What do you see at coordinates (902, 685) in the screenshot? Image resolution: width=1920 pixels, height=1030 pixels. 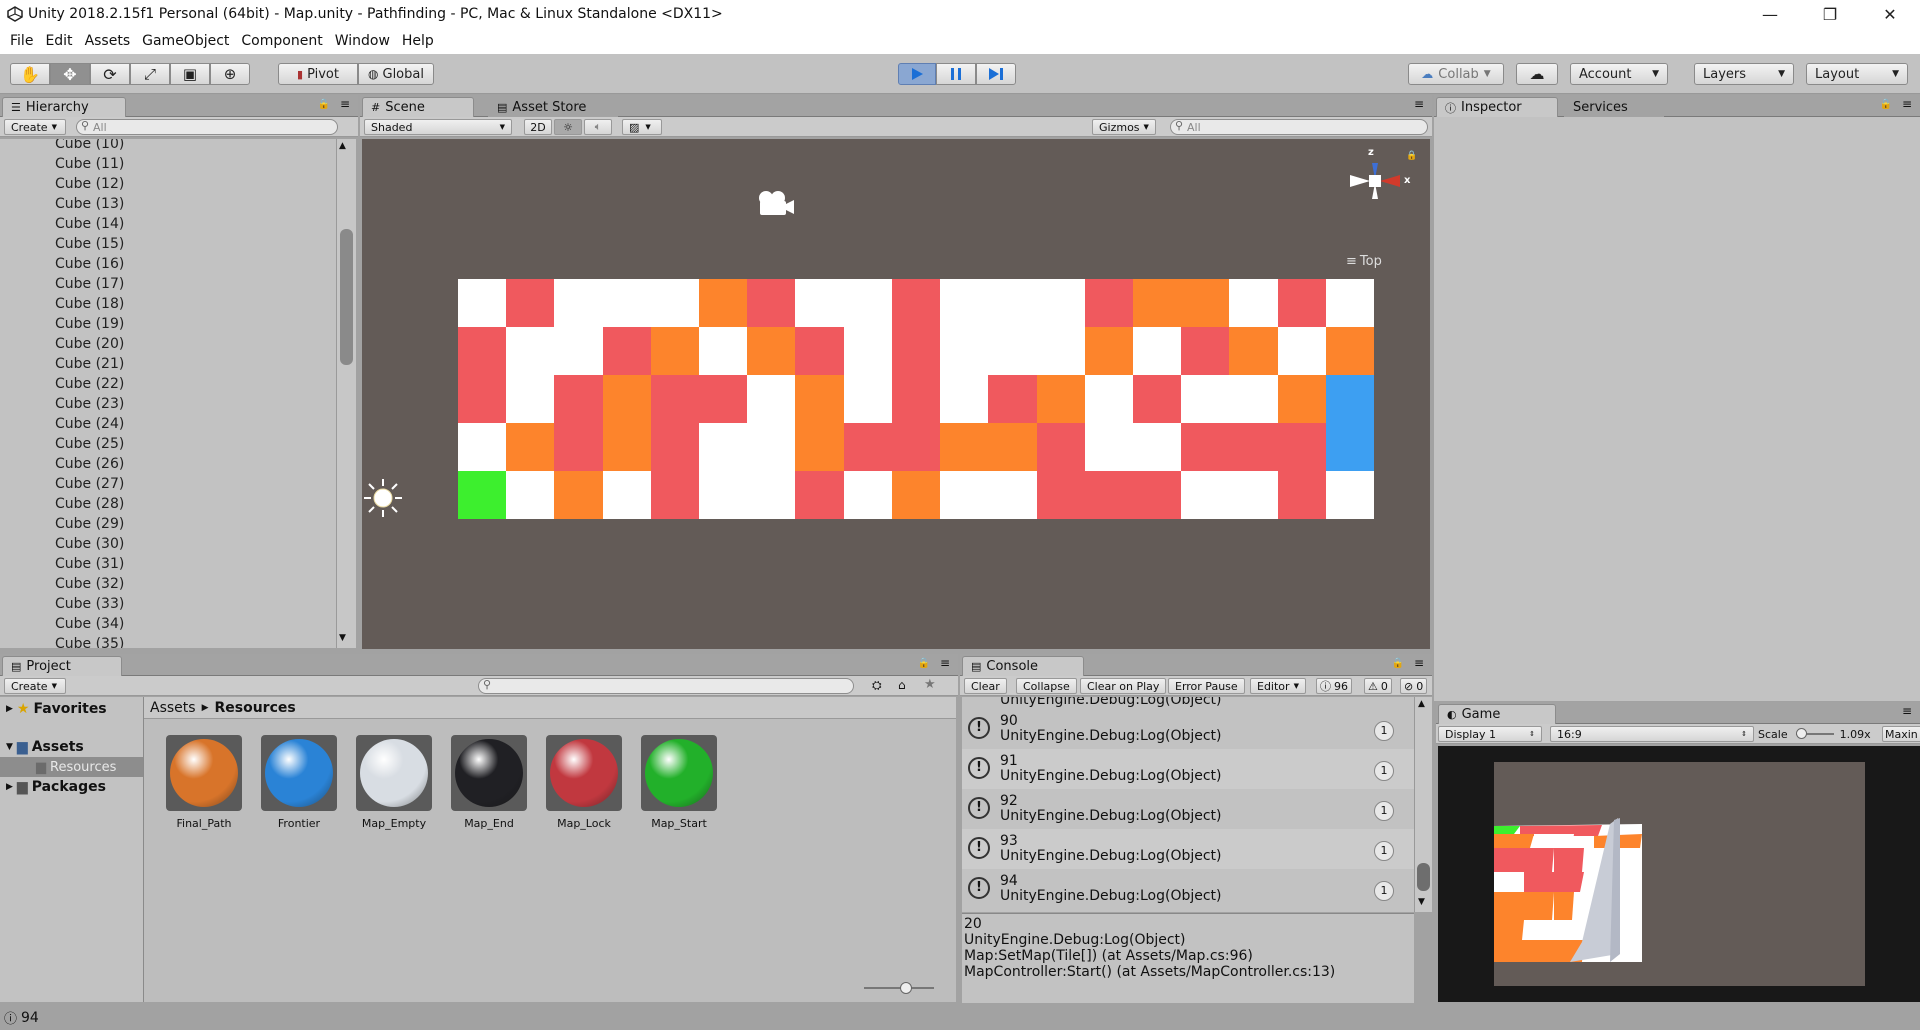 I see `filter-label-icon: ⌂` at bounding box center [902, 685].